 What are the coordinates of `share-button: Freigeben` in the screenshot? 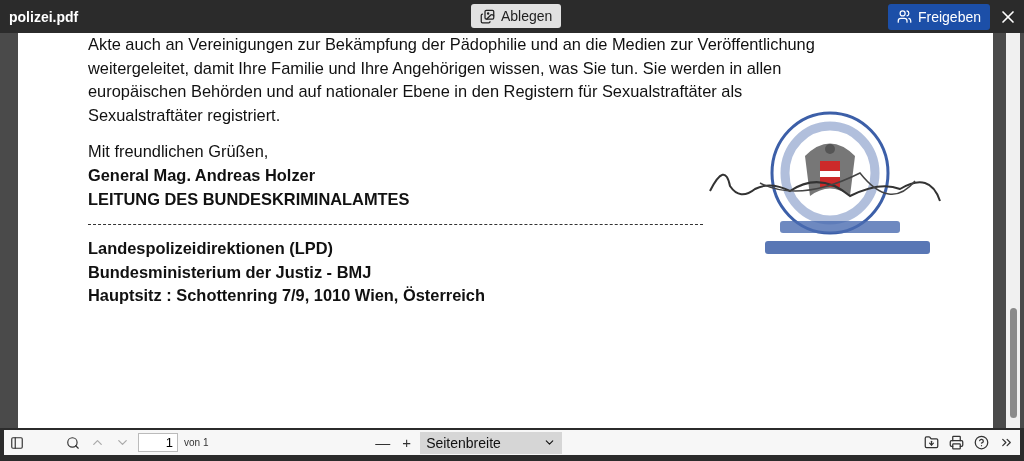 It's located at (938, 16).